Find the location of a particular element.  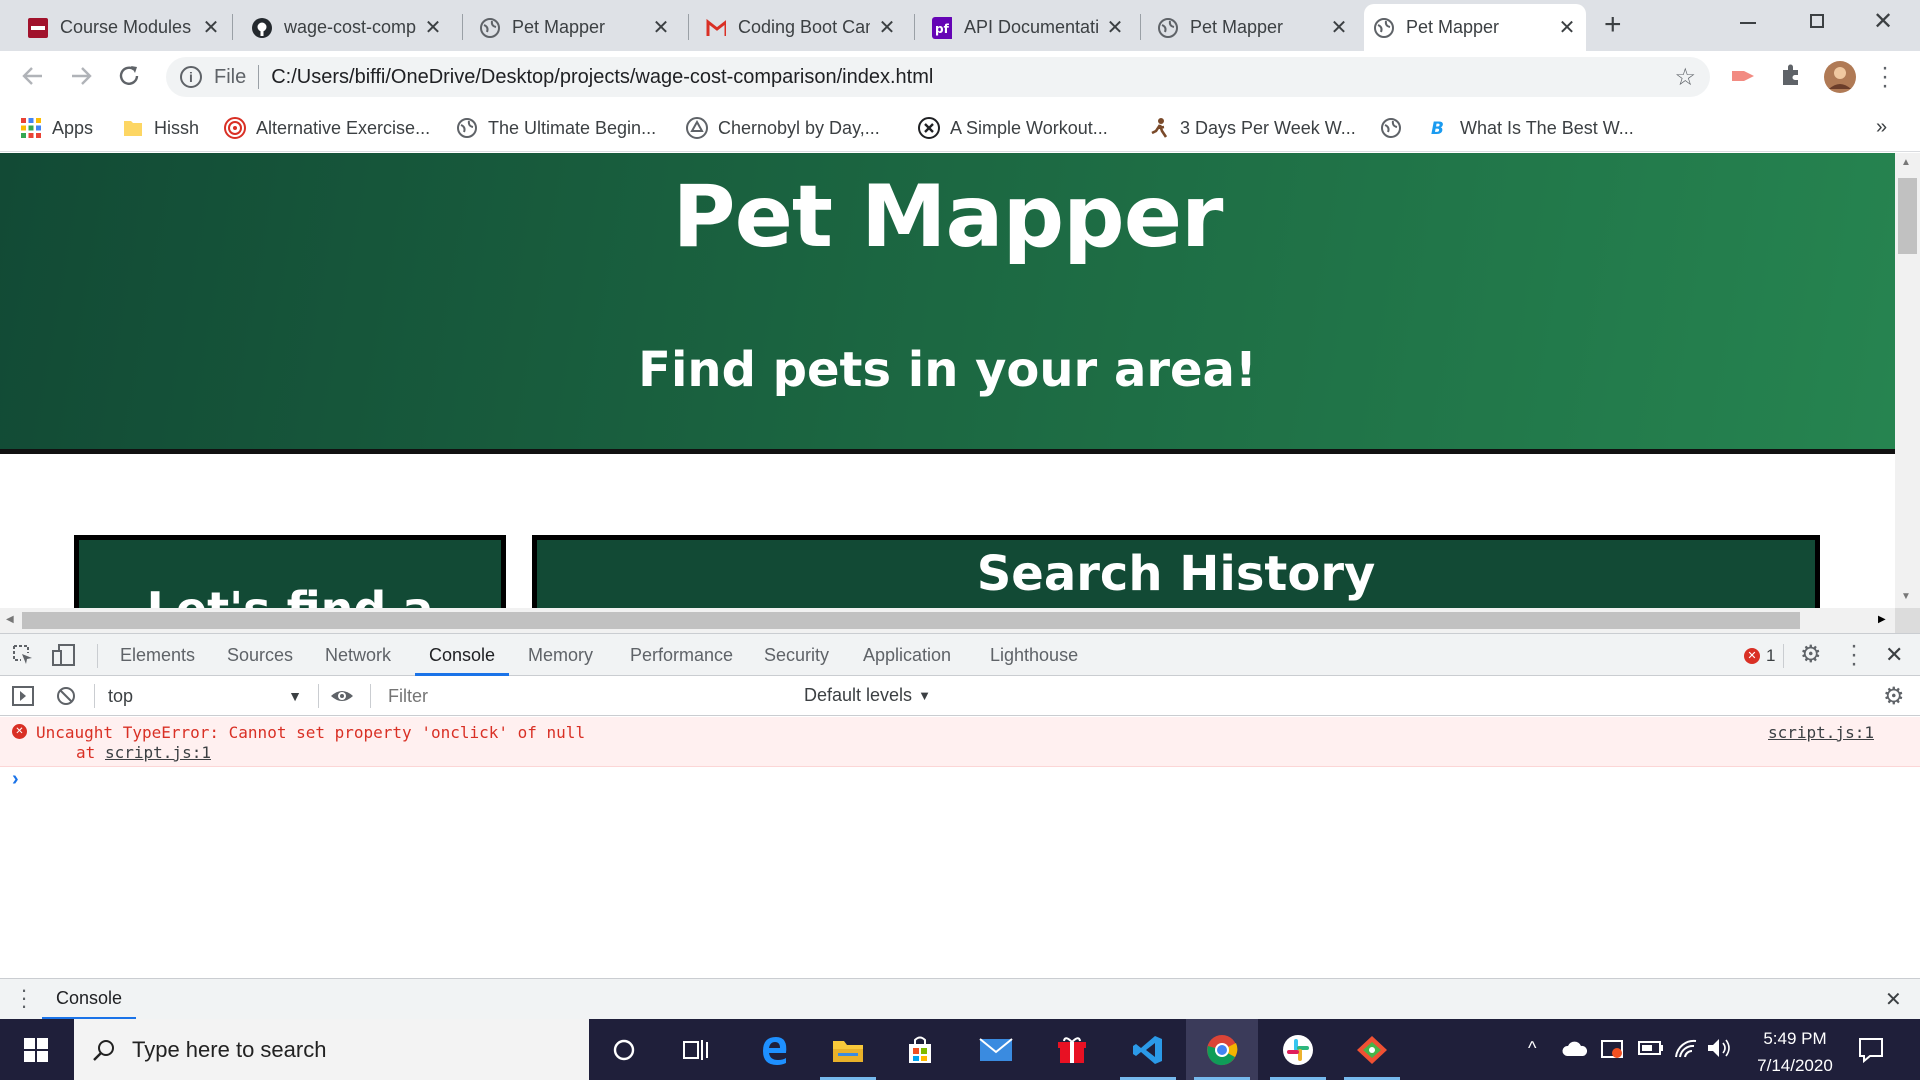

page-horizontal-scrollbar: ◀ ▶ is located at coordinates (947, 620).